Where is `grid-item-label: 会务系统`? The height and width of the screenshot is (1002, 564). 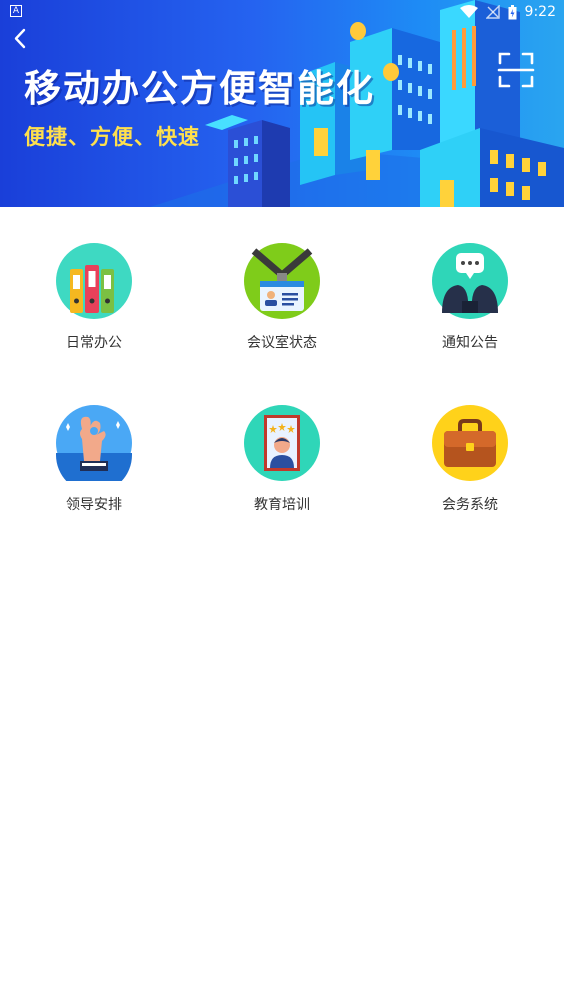
grid-item-label: 会务系统 is located at coordinates (470, 505).